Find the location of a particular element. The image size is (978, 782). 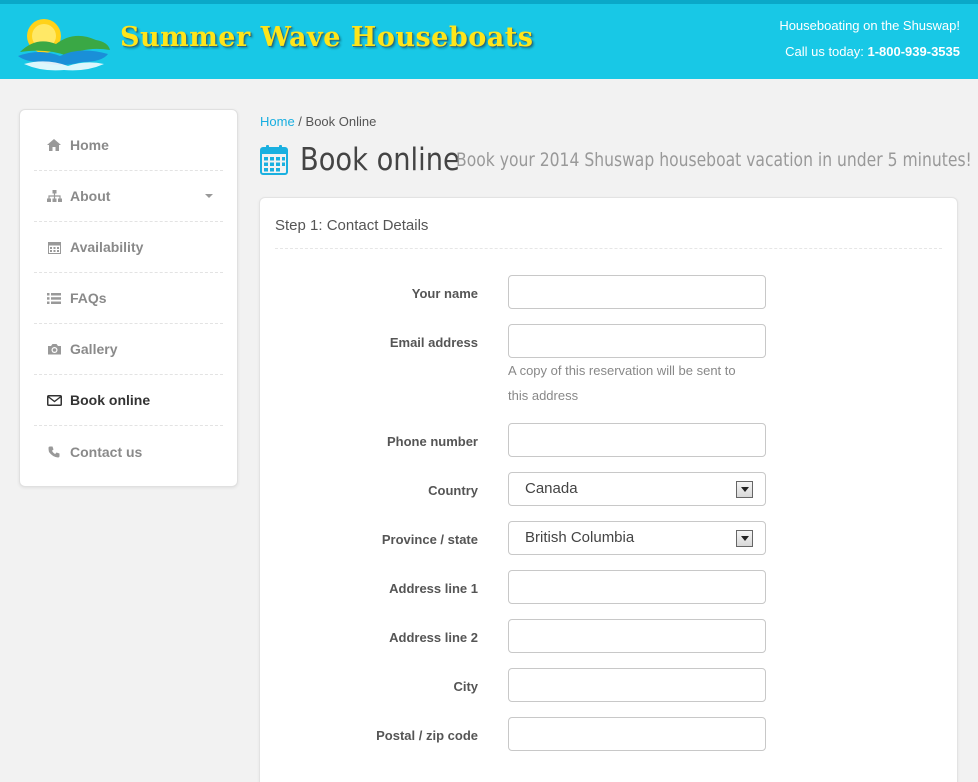

postal-code-field is located at coordinates (637, 734).